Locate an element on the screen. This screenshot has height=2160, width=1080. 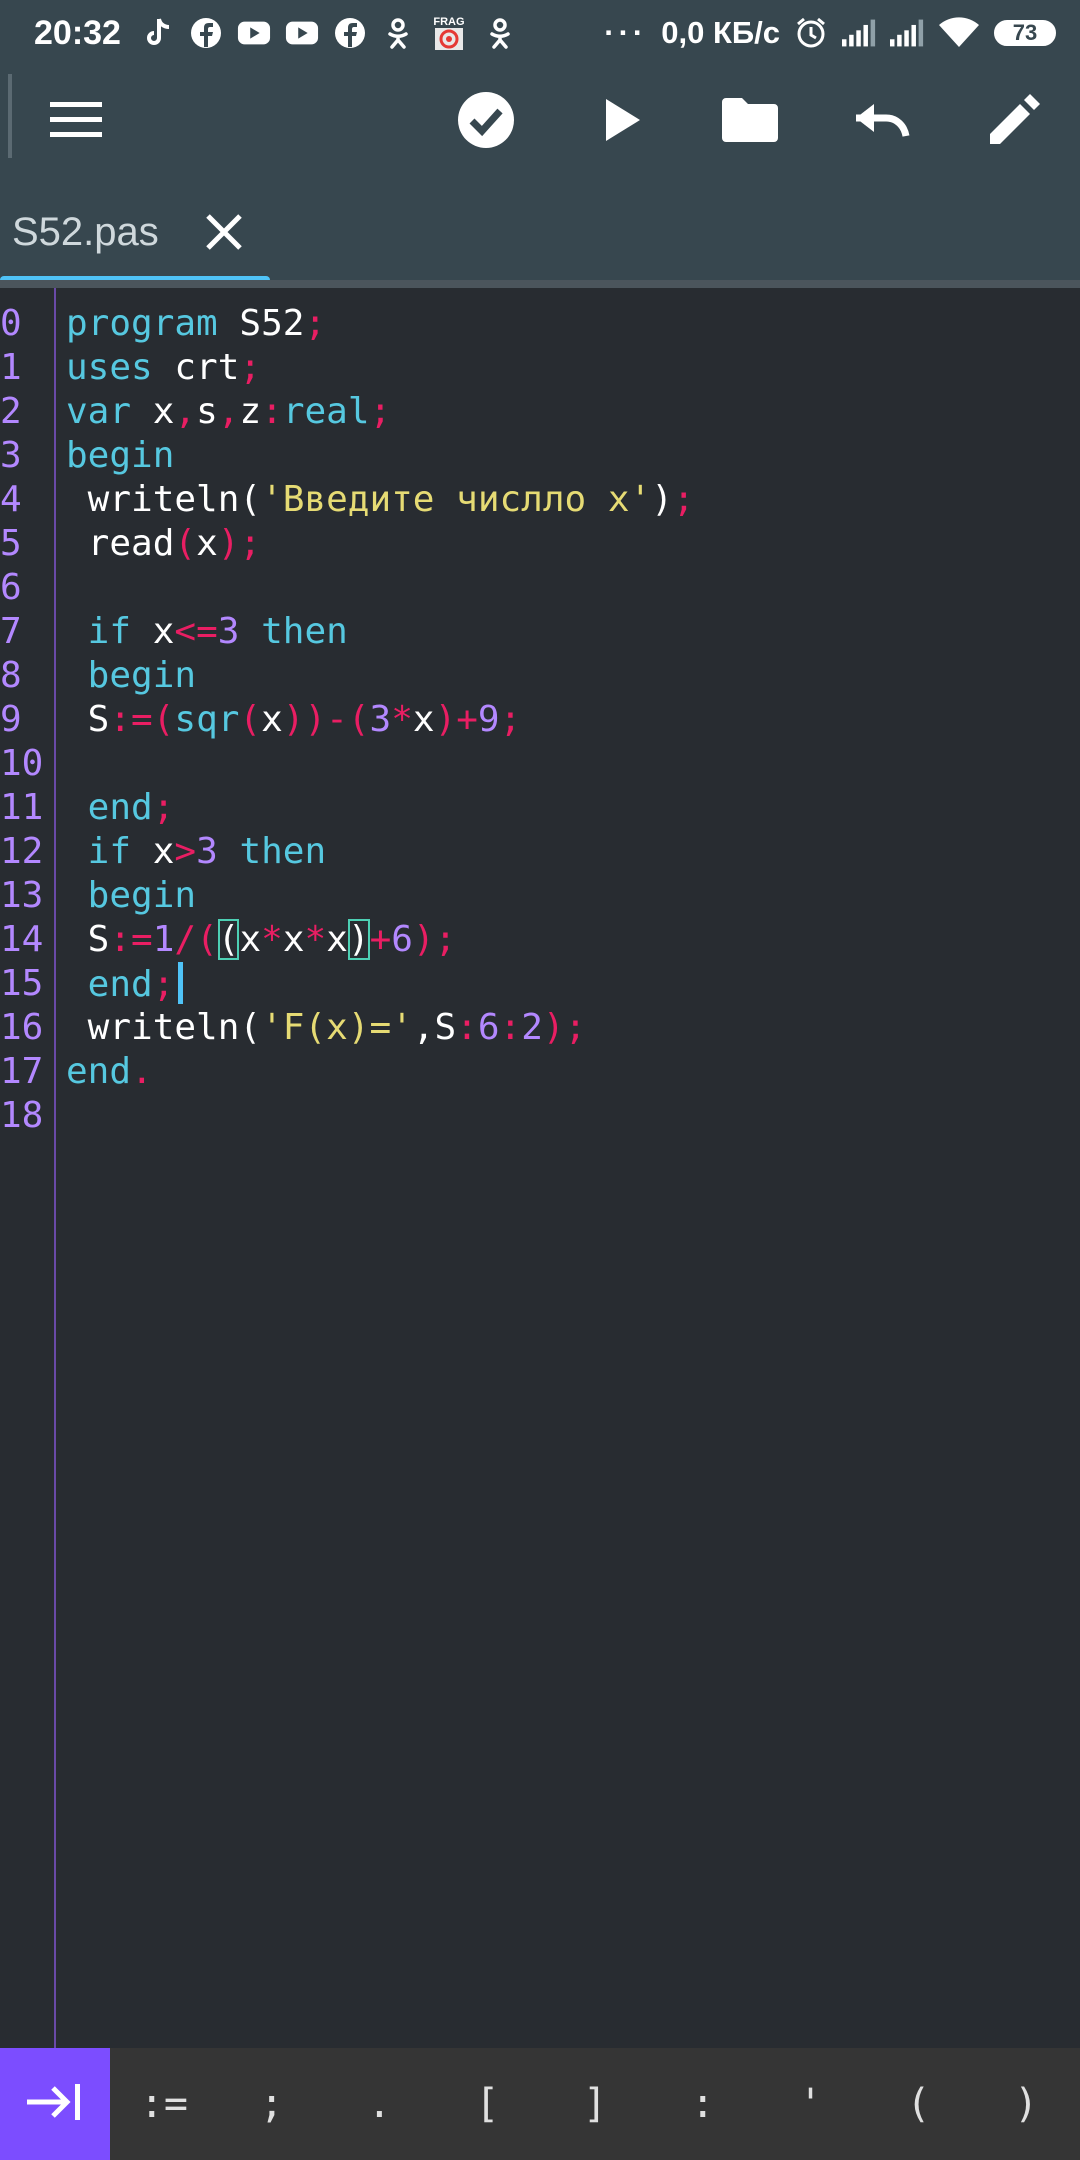
code-line: 15 end; is located at coordinates (540, 984).